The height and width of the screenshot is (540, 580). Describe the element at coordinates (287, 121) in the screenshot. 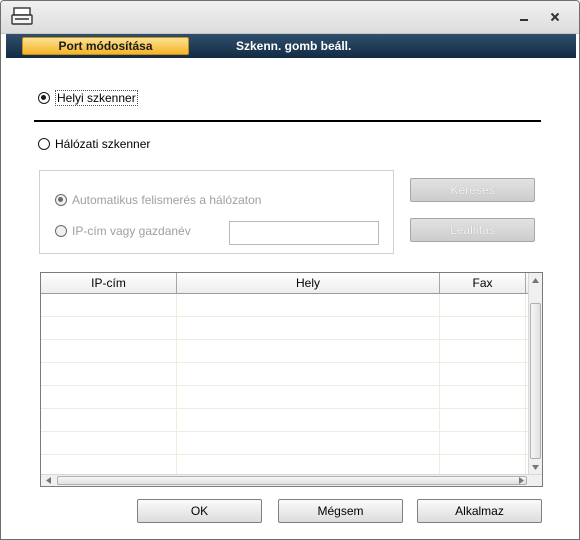

I see `separator-line` at that location.